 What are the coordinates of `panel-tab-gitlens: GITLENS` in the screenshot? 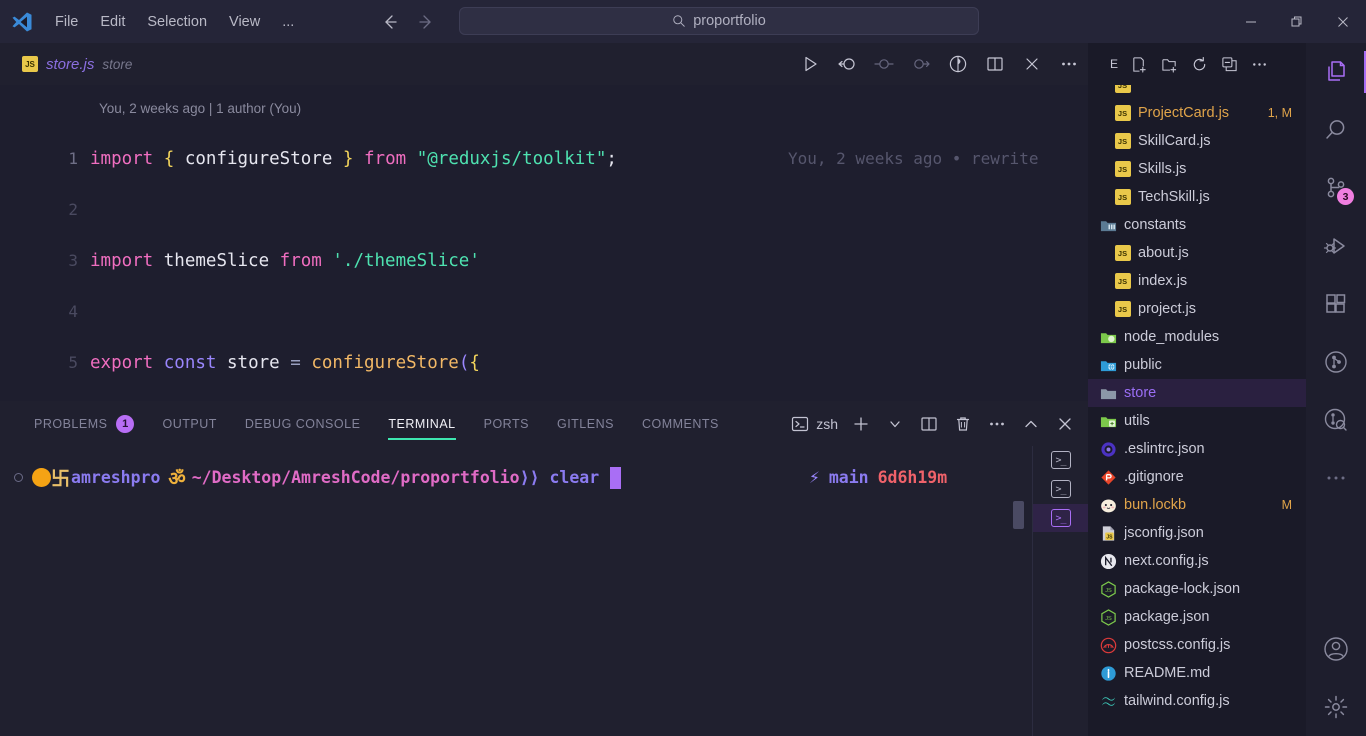 It's located at (585, 423).